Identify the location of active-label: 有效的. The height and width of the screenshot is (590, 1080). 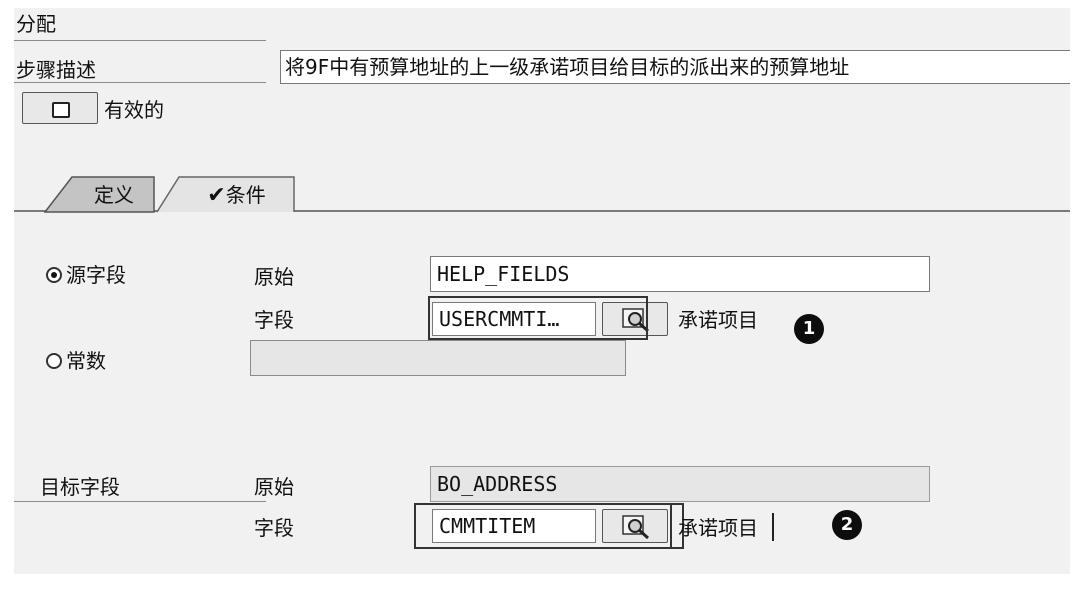
(134, 110).